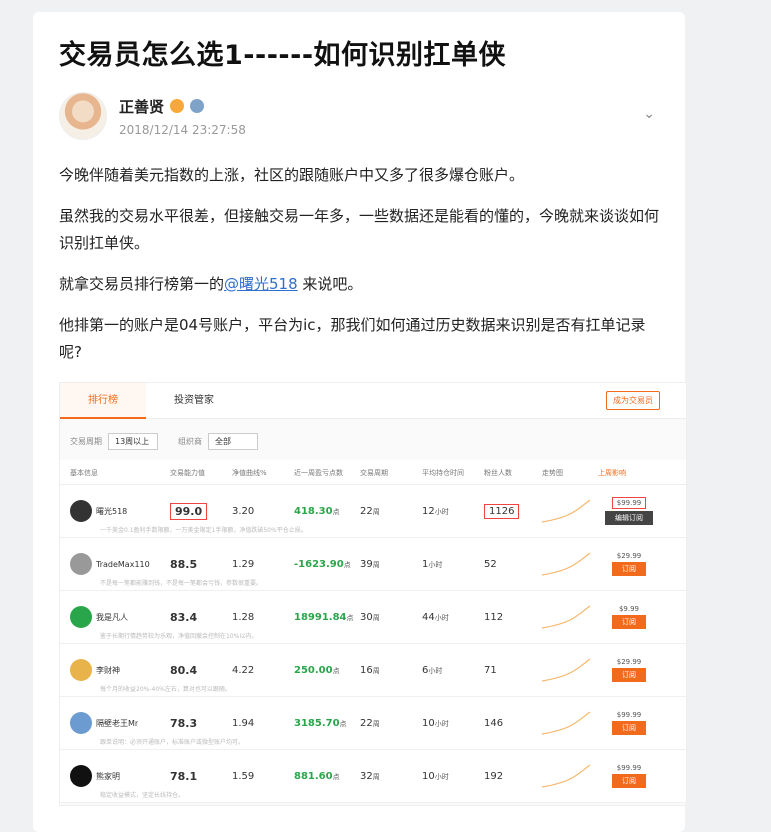  Describe the element at coordinates (317, 723) in the screenshot. I see `weekly-points: 3185.70` at that location.